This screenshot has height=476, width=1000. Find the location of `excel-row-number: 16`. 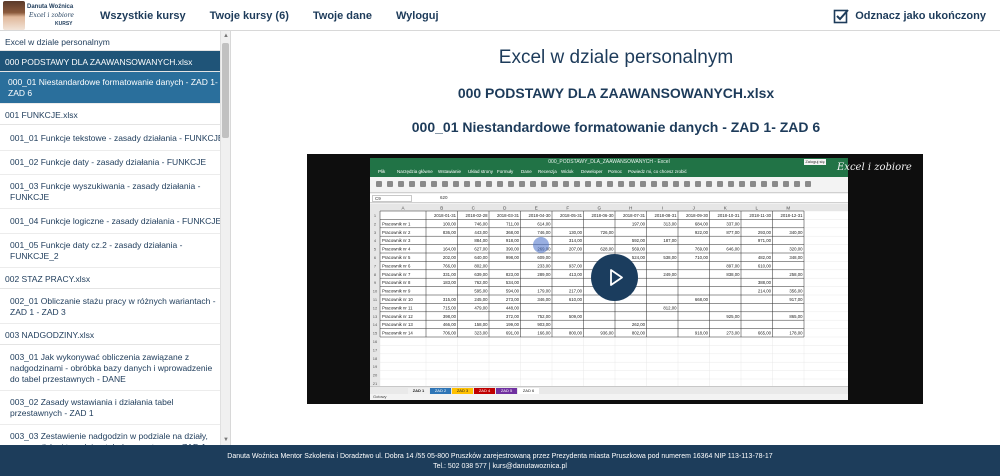

excel-row-number: 16 is located at coordinates (375, 341).